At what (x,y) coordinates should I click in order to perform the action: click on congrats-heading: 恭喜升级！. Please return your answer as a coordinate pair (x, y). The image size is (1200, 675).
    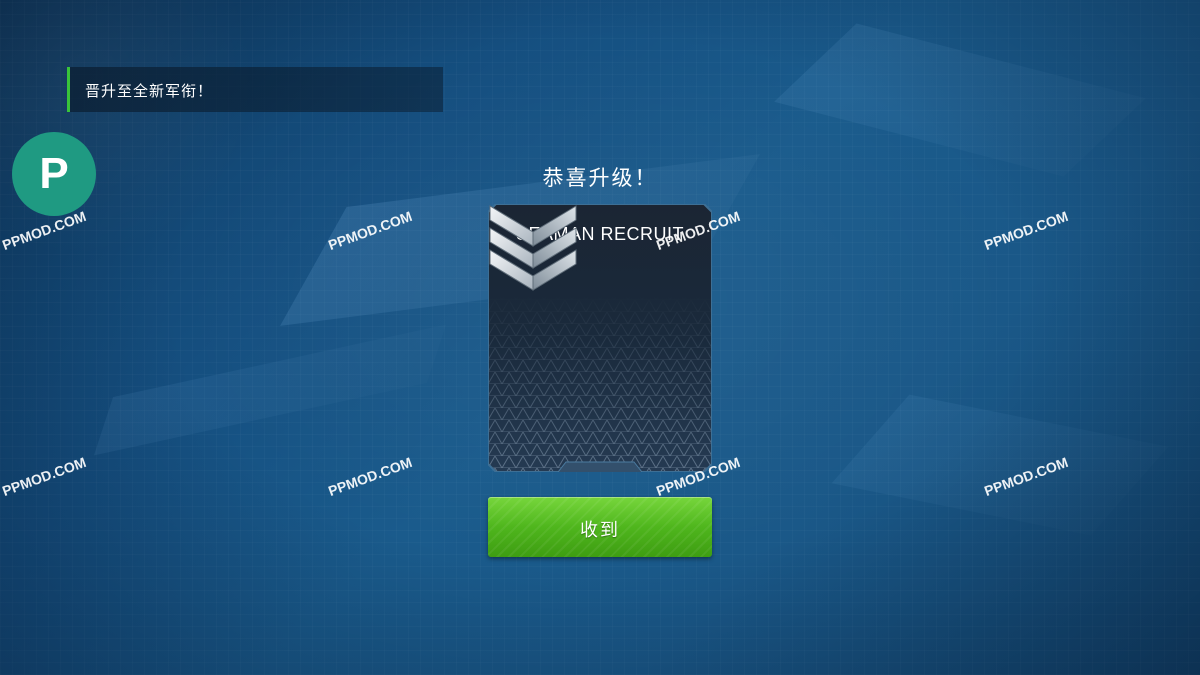
    Looking at the image, I should click on (600, 178).